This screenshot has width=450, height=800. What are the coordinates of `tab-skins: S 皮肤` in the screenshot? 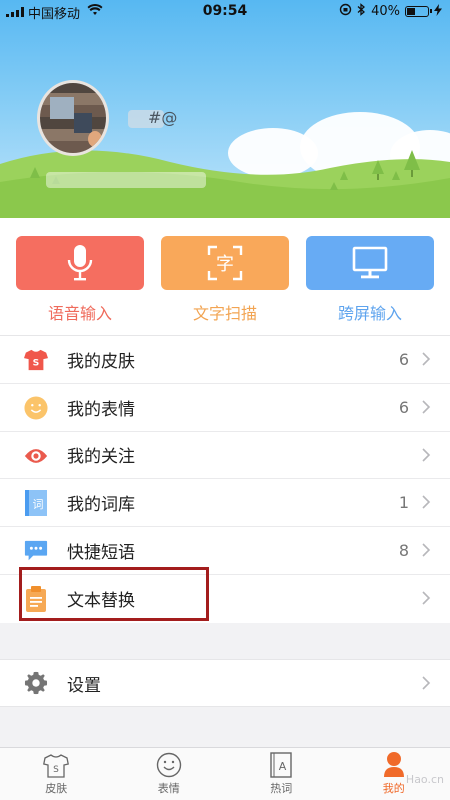 It's located at (56, 774).